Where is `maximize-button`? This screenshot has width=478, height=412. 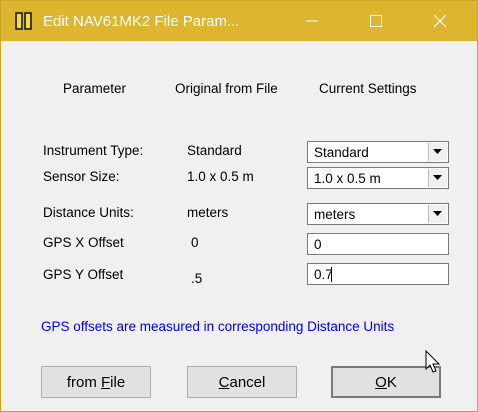 maximize-button is located at coordinates (376, 21).